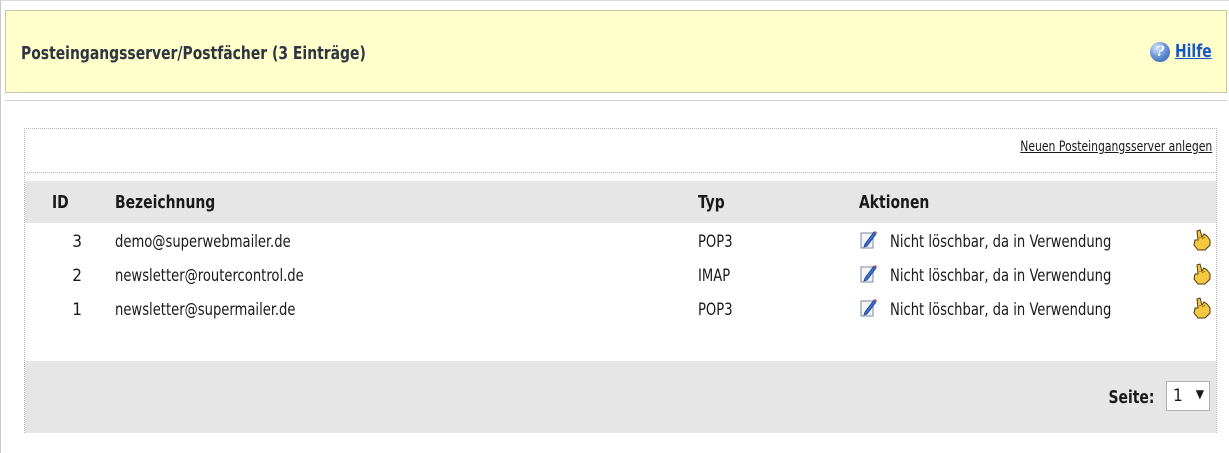 Image resolution: width=1229 pixels, height=453 pixels. I want to click on help-link: Hilfe, so click(1193, 51).